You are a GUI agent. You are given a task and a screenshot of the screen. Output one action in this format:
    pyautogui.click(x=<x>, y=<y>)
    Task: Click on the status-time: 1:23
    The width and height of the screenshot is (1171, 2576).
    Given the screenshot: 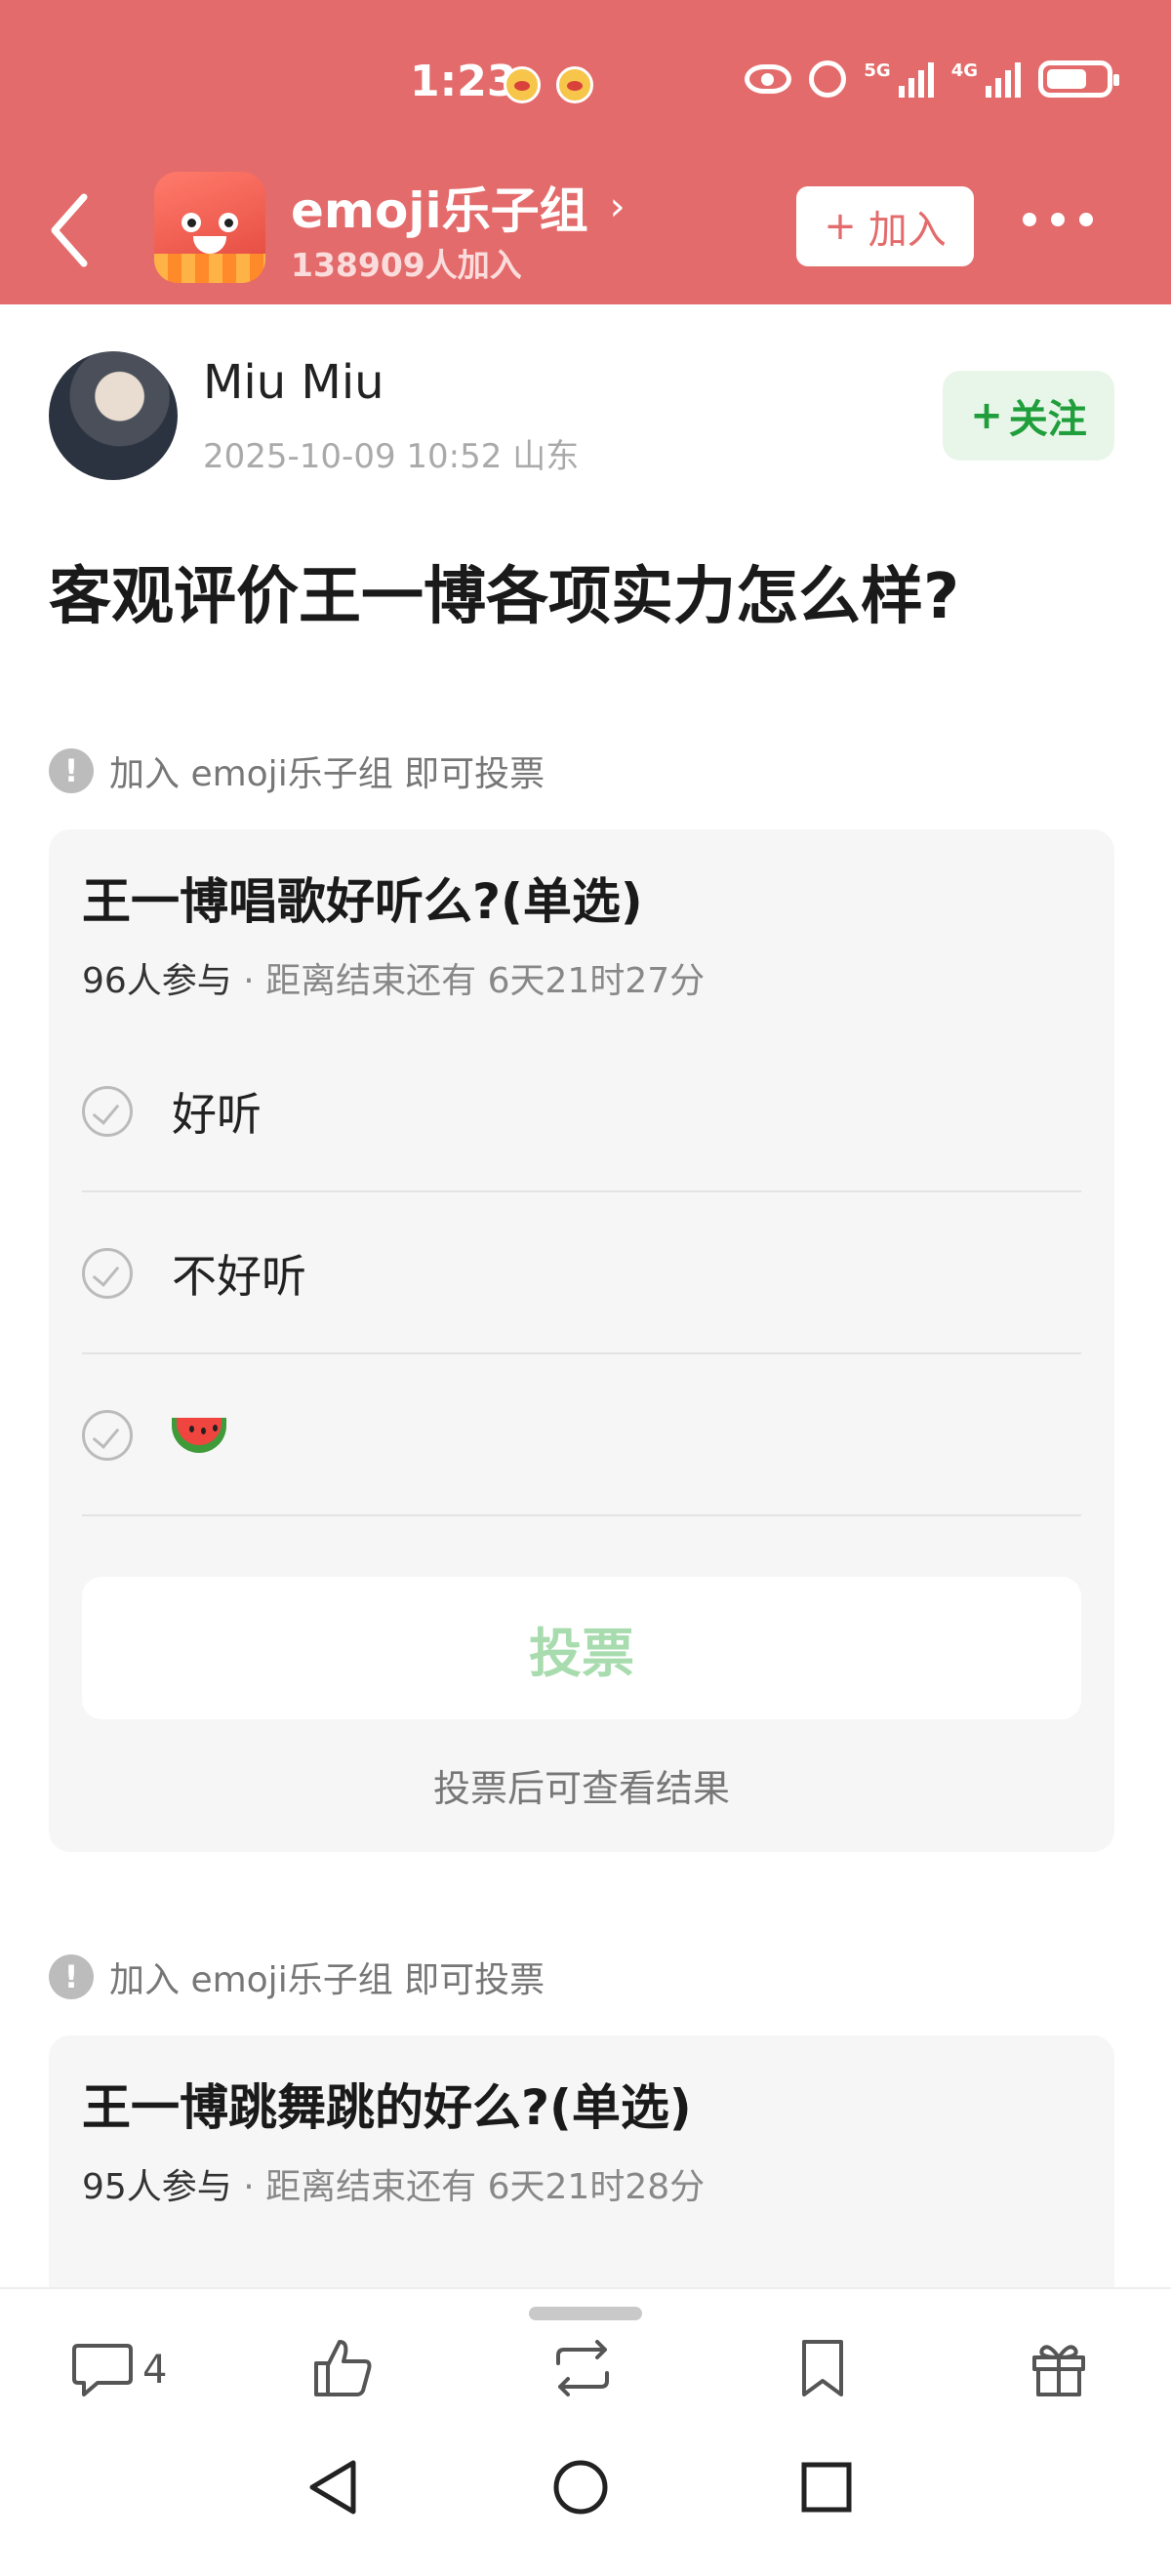 What is the action you would take?
    pyautogui.click(x=463, y=81)
    